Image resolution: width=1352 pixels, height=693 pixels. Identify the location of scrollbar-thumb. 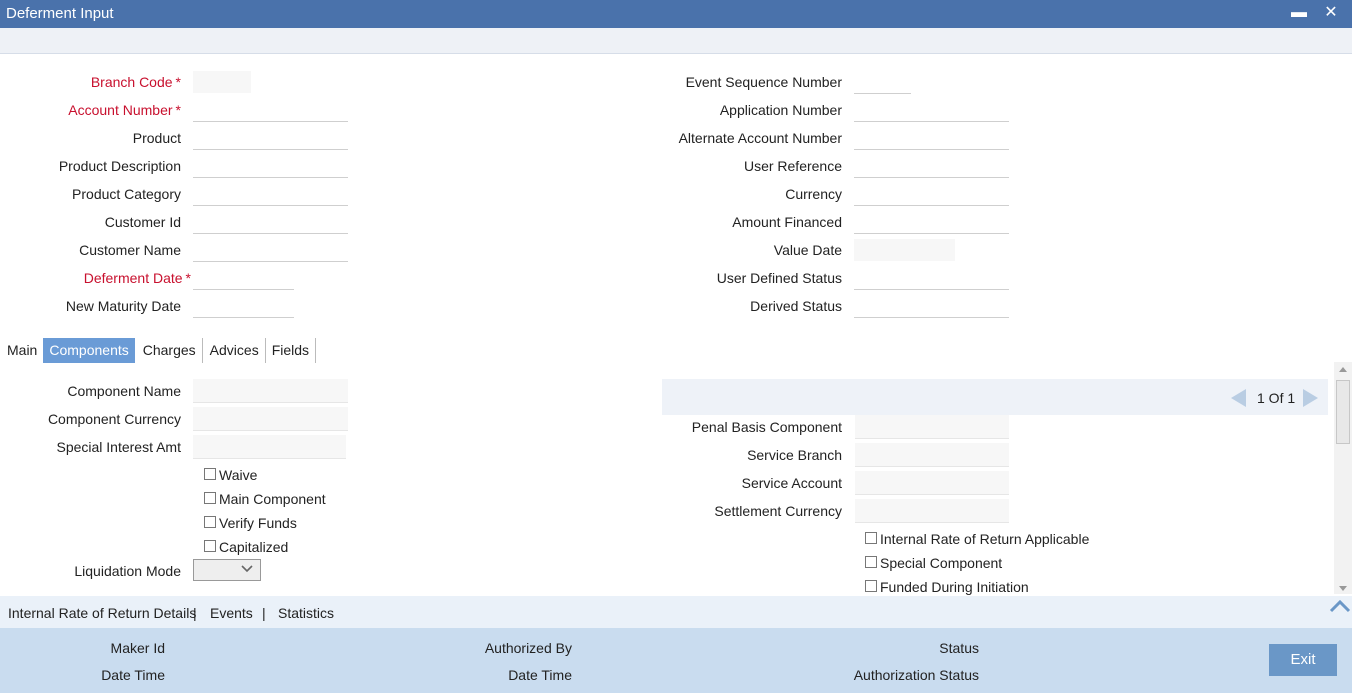
(1343, 412).